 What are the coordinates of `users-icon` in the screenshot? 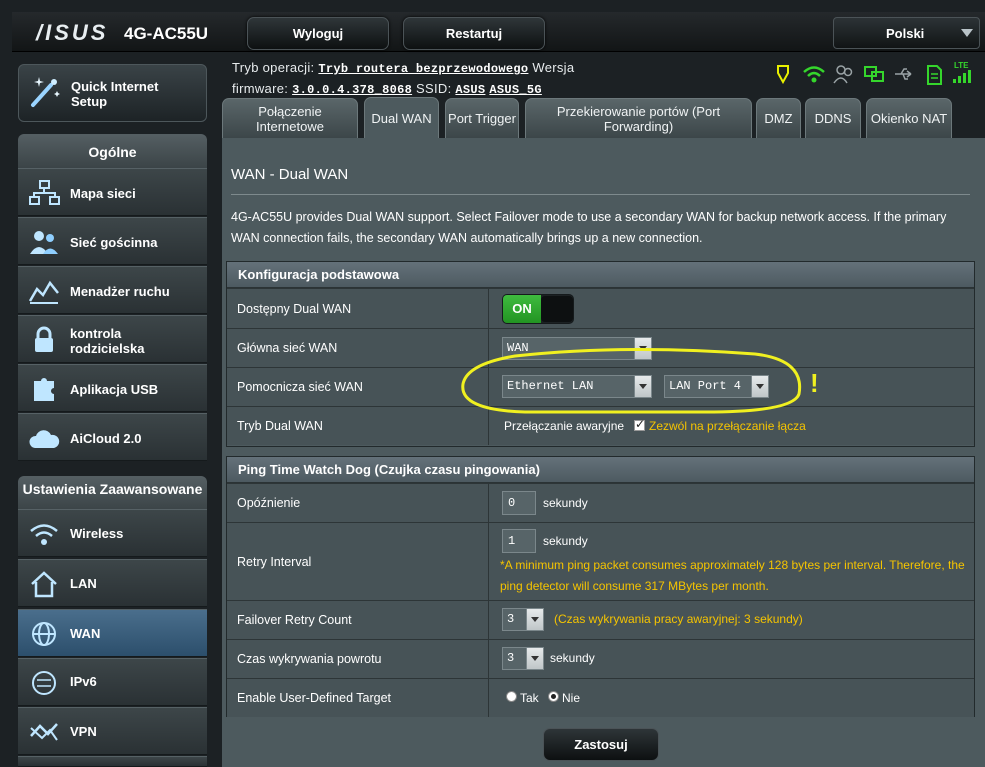 It's located at (844, 76).